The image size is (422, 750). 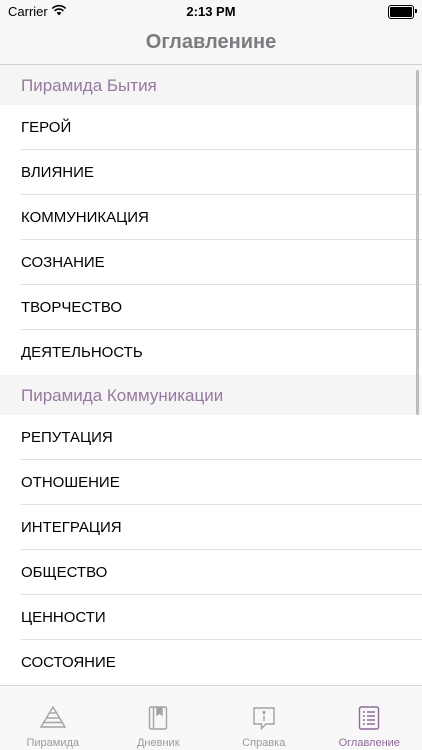 I want to click on tab-label: Пирамида, so click(x=53, y=743).